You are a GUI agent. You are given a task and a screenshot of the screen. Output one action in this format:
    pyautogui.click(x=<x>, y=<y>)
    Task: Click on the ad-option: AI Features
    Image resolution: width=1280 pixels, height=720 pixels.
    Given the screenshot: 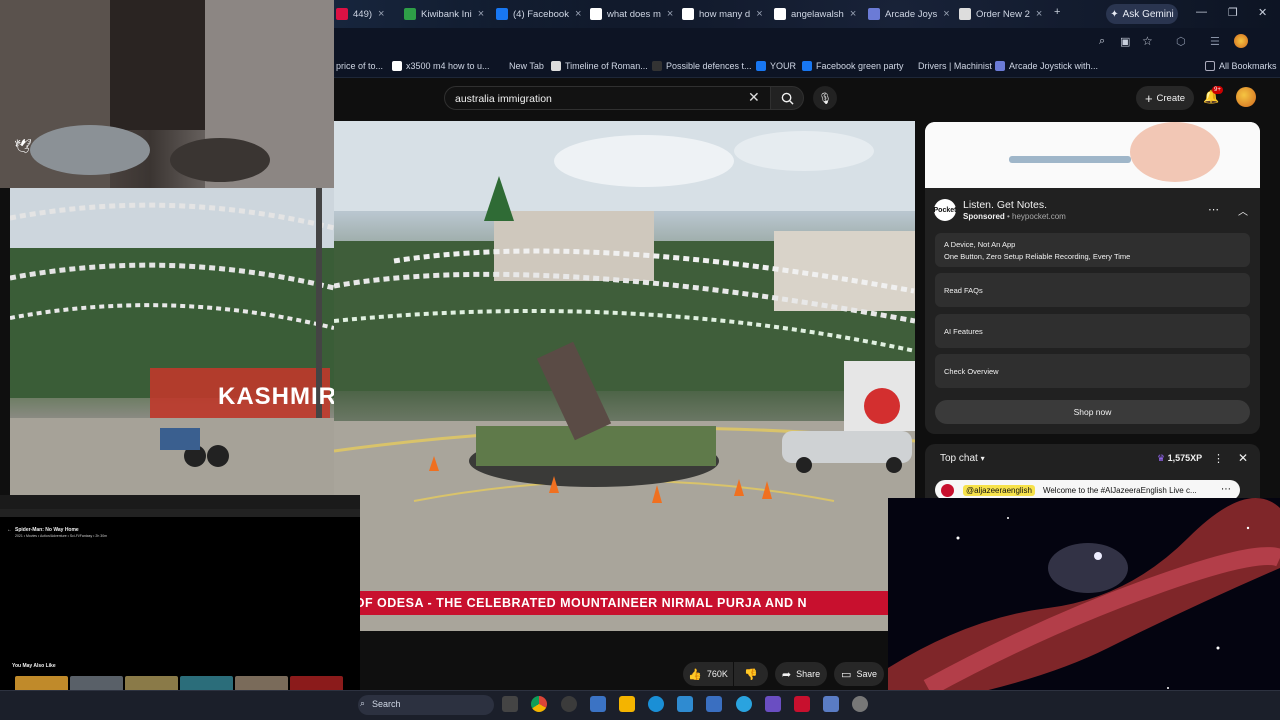 What is the action you would take?
    pyautogui.click(x=1092, y=331)
    